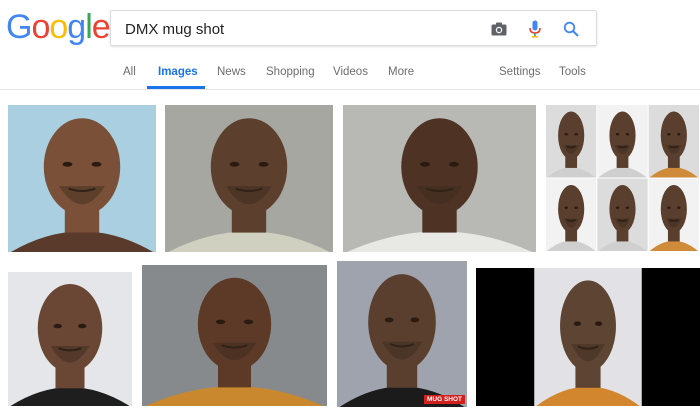 Image resolution: width=700 pixels, height=409 pixels. Describe the element at coordinates (520, 72) in the screenshot. I see `settings-link: Settings` at that location.